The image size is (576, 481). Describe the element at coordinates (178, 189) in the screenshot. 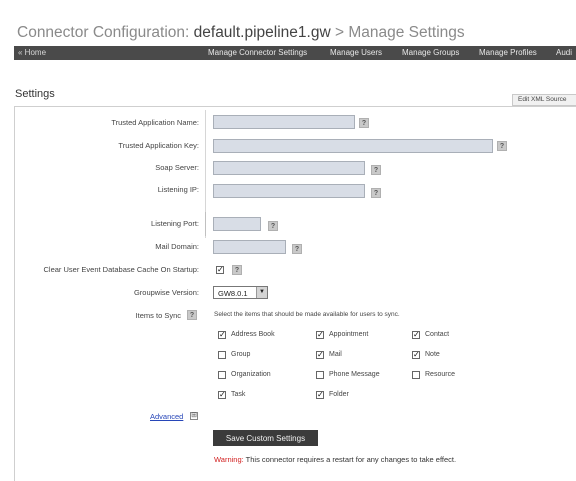

I see `listening-ip-label: Listening IP:` at that location.